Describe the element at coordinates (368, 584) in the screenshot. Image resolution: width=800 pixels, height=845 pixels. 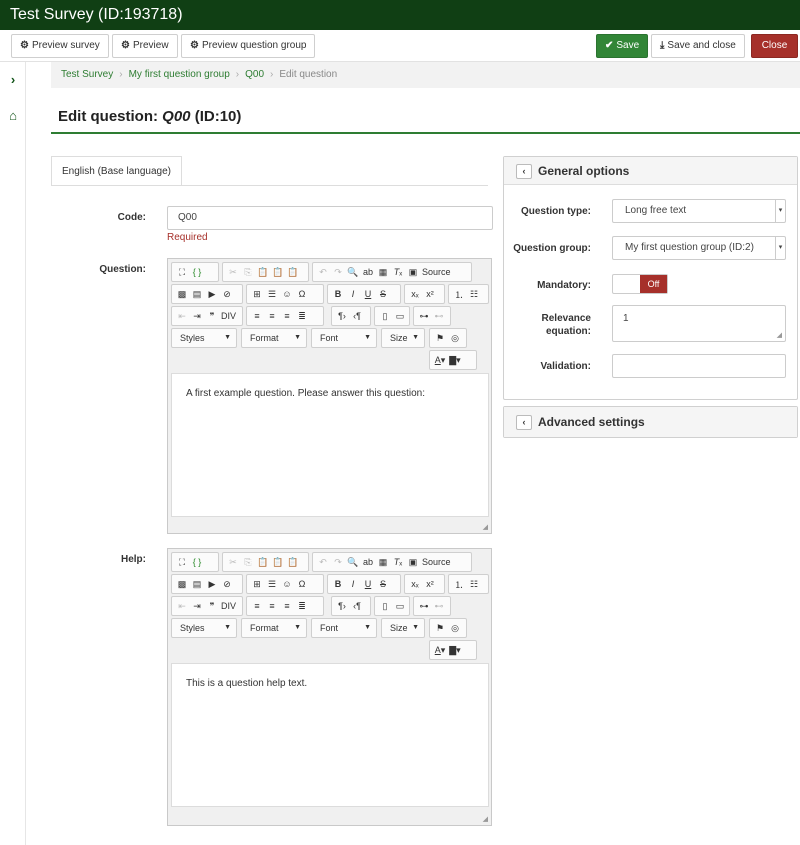
I see `underline-icon: U` at that location.